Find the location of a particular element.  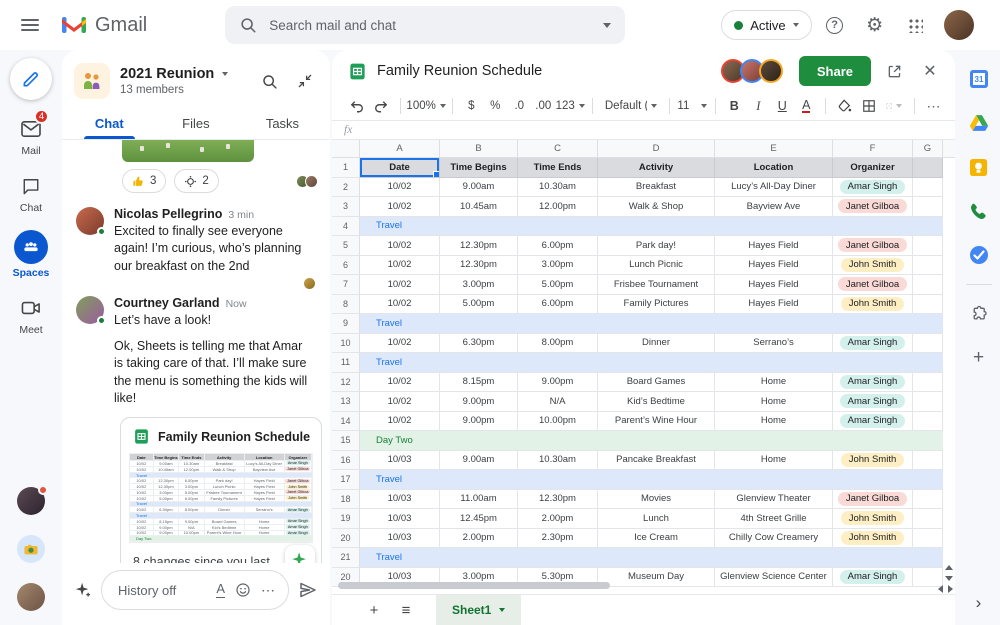

keep-app-button is located at coordinates (979, 167).